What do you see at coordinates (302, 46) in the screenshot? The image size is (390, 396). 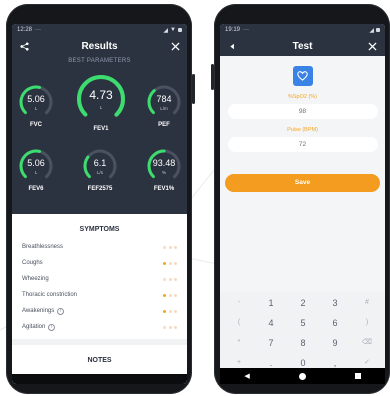 I see `test-header: Test` at bounding box center [302, 46].